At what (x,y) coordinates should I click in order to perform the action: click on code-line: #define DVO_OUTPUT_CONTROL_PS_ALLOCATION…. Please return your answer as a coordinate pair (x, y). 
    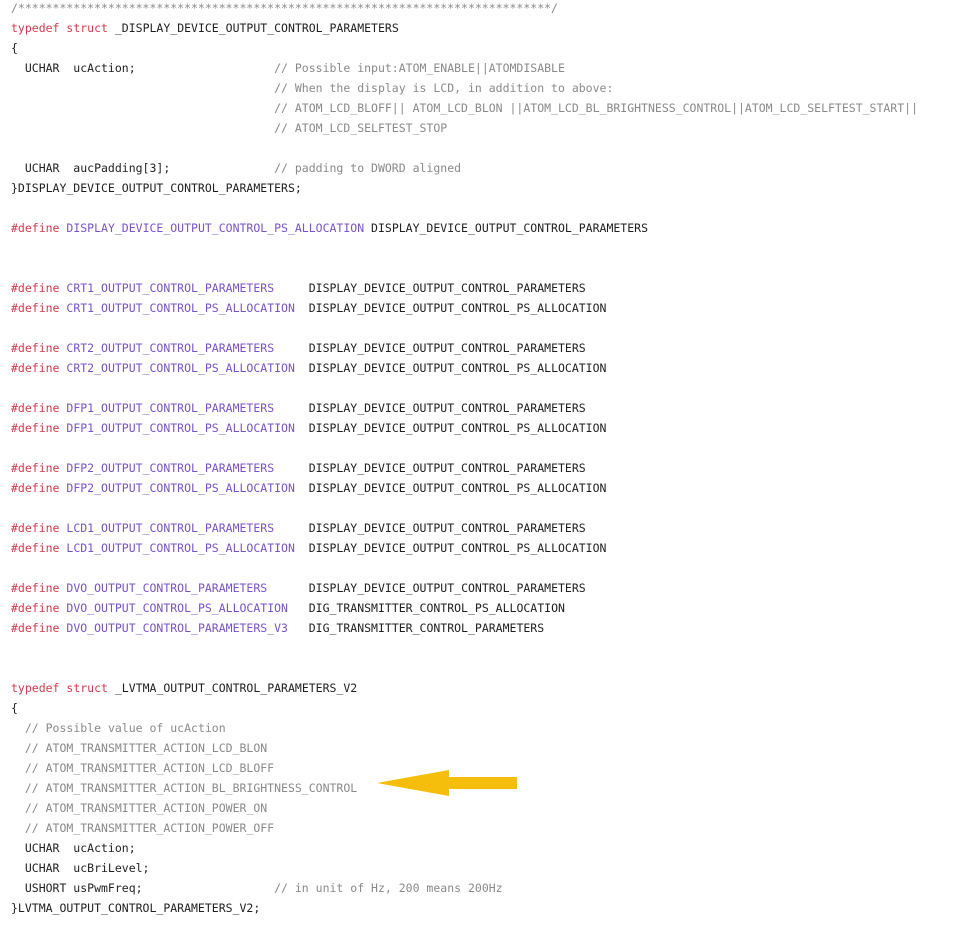
    Looking at the image, I should click on (464, 608).